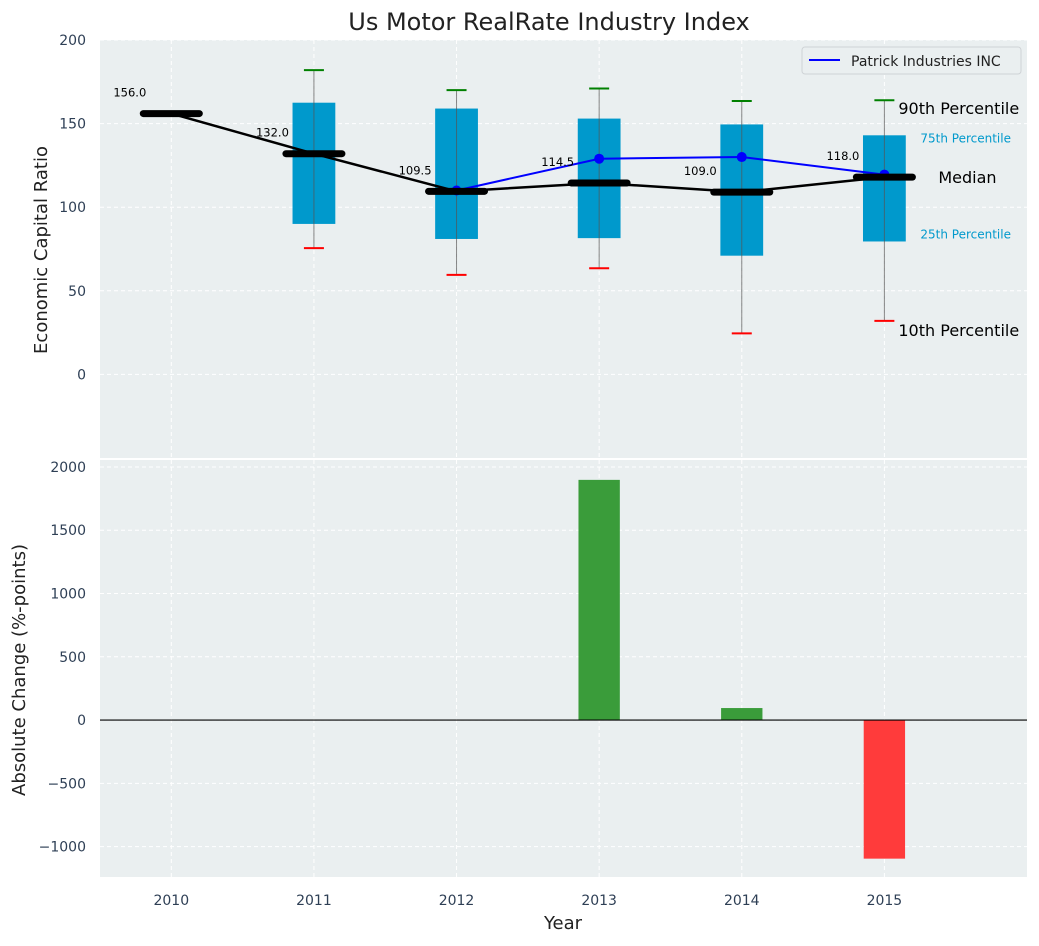 Image resolution: width=1039 pixels, height=946 pixels. What do you see at coordinates (314, 901) in the screenshot?
I see `x-tick-label: 2011` at bounding box center [314, 901].